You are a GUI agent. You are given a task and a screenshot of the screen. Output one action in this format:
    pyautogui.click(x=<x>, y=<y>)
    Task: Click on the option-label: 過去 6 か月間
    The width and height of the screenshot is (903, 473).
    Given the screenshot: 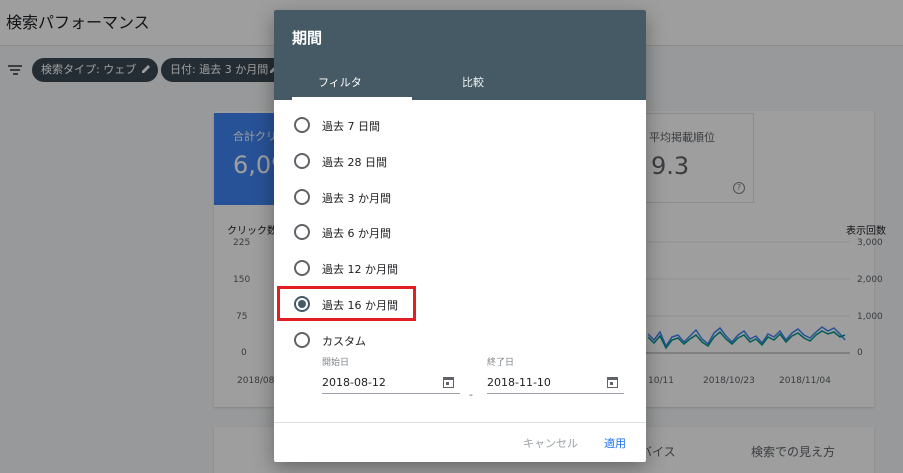 What is the action you would take?
    pyautogui.click(x=356, y=233)
    